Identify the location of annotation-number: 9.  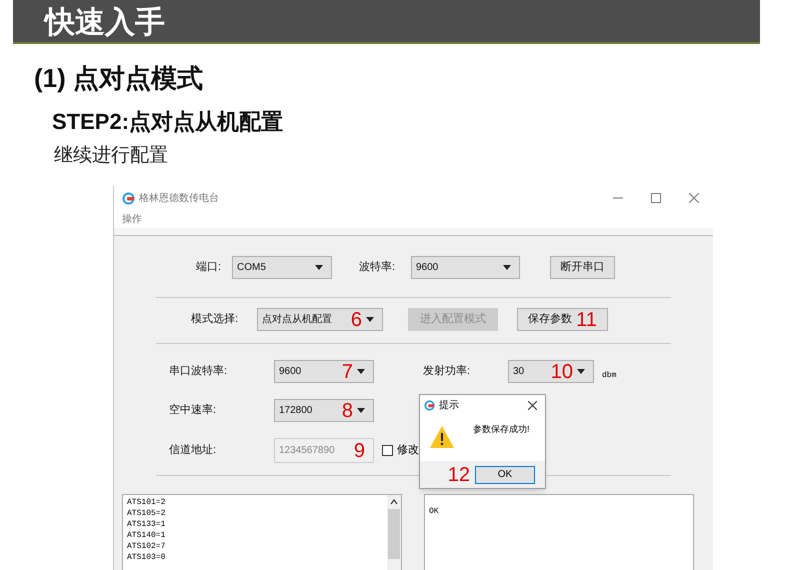
(359, 450).